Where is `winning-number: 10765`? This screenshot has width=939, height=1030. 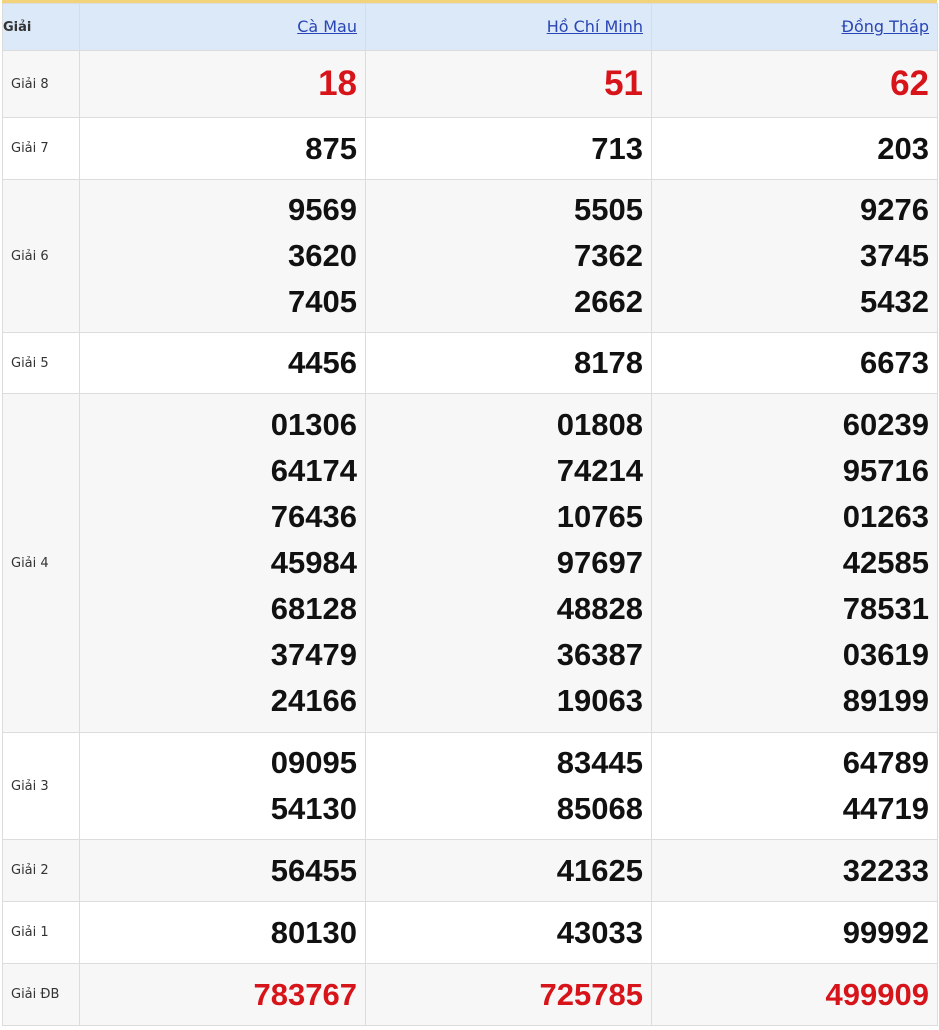
winning-number: 10765 is located at coordinates (599, 516).